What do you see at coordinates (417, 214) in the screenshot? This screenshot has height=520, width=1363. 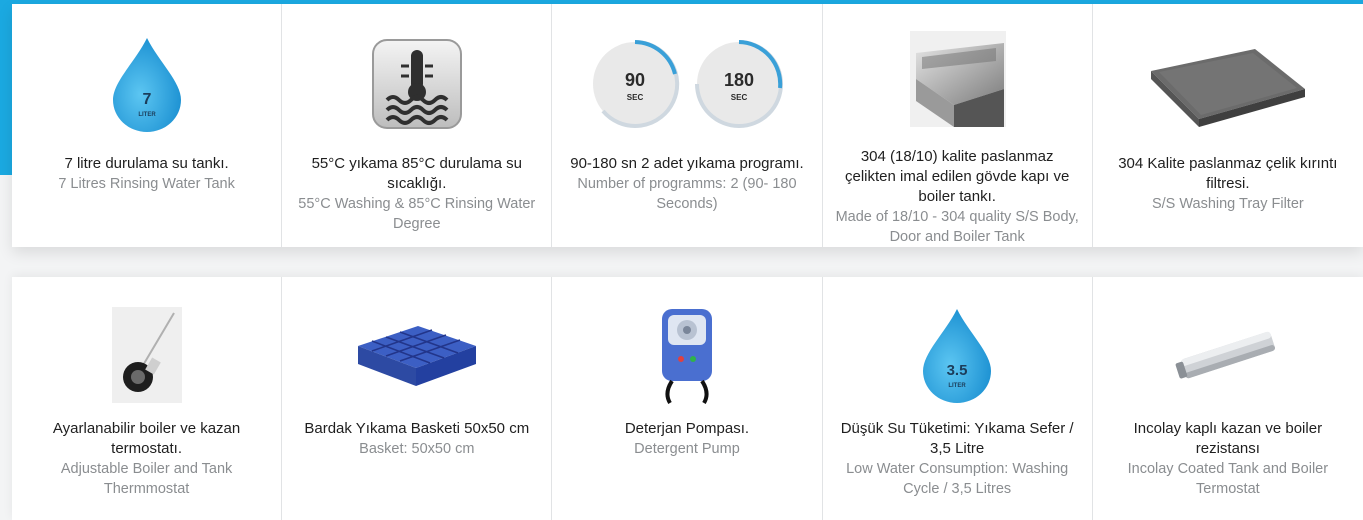 I see `feature-subtitle-en: 55°C Washing & 85°C Rinsing Water Degree` at bounding box center [417, 214].